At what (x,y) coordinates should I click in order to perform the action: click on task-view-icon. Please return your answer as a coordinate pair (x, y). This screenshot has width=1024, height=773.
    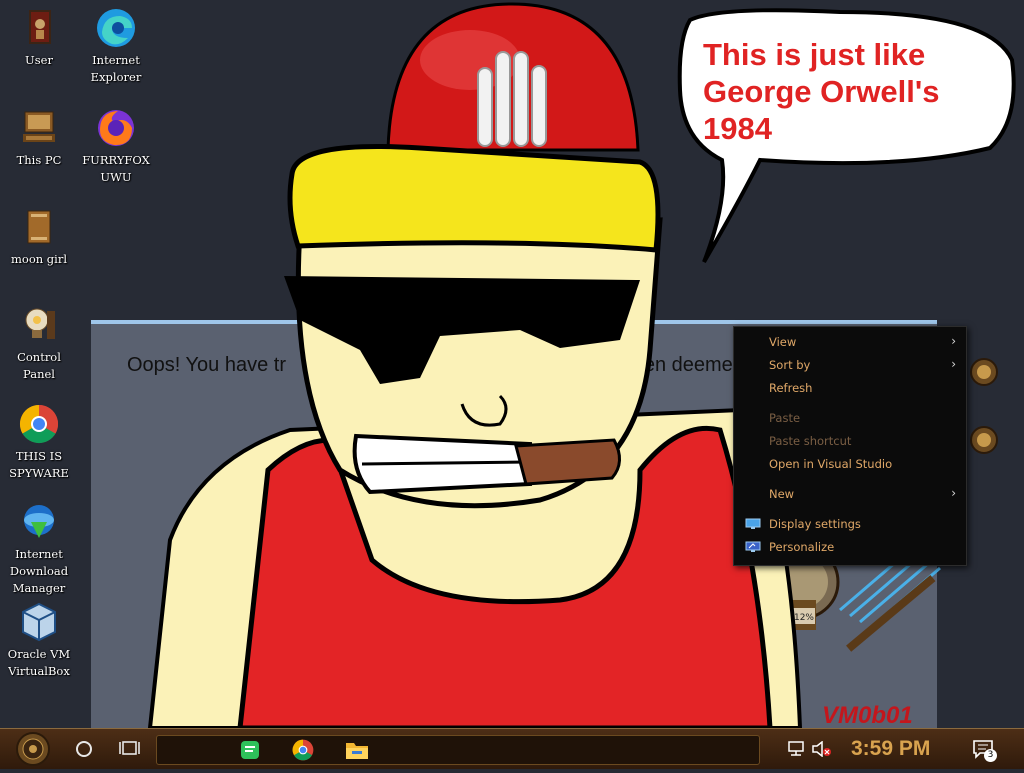
    Looking at the image, I should click on (129, 748).